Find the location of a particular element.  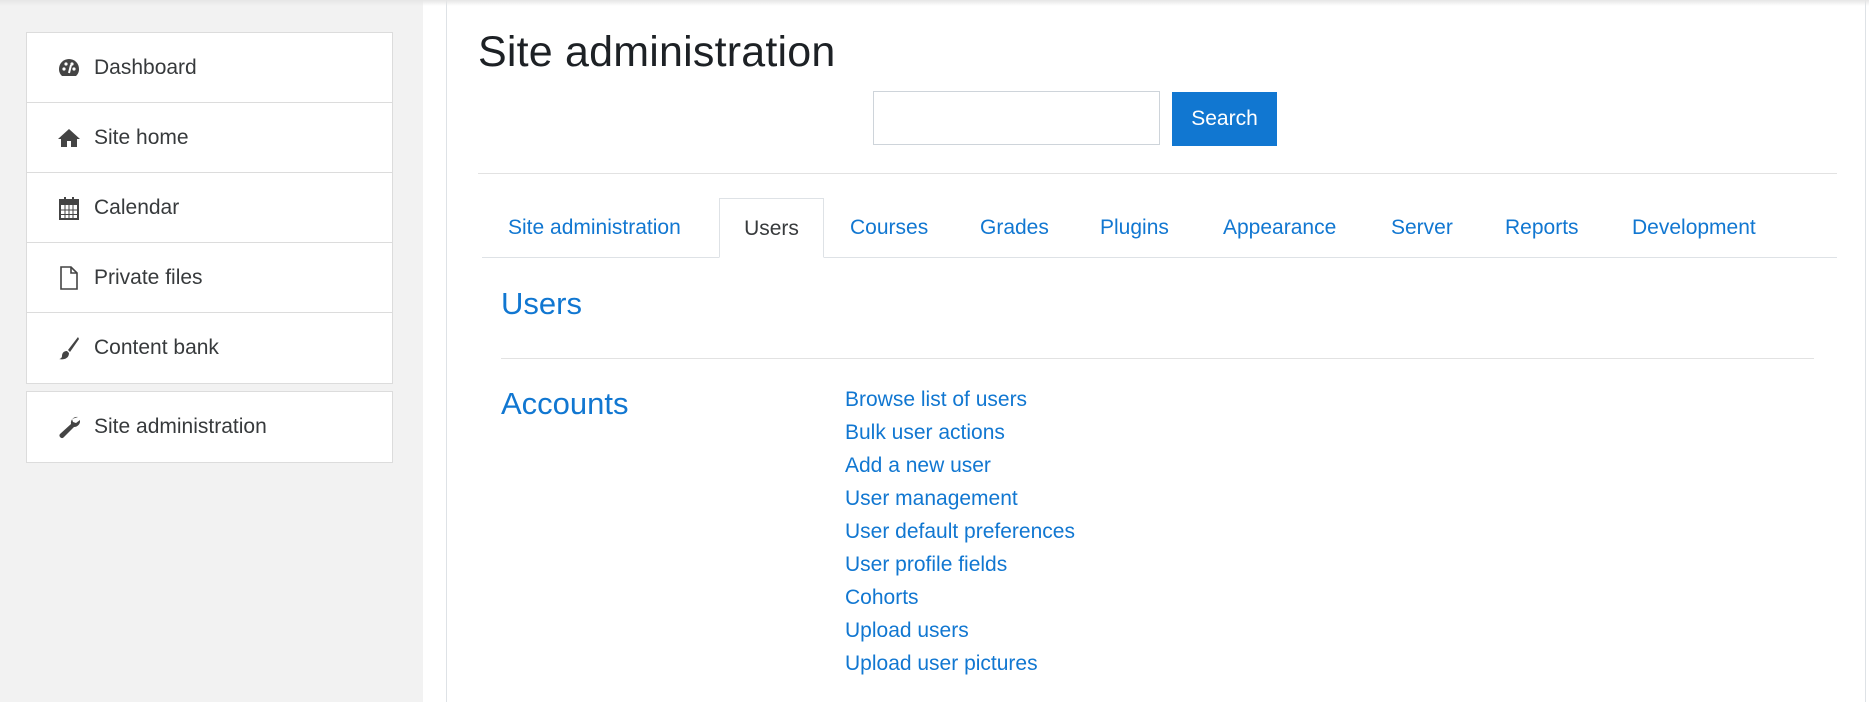

tab-development: Development is located at coordinates (1694, 227).